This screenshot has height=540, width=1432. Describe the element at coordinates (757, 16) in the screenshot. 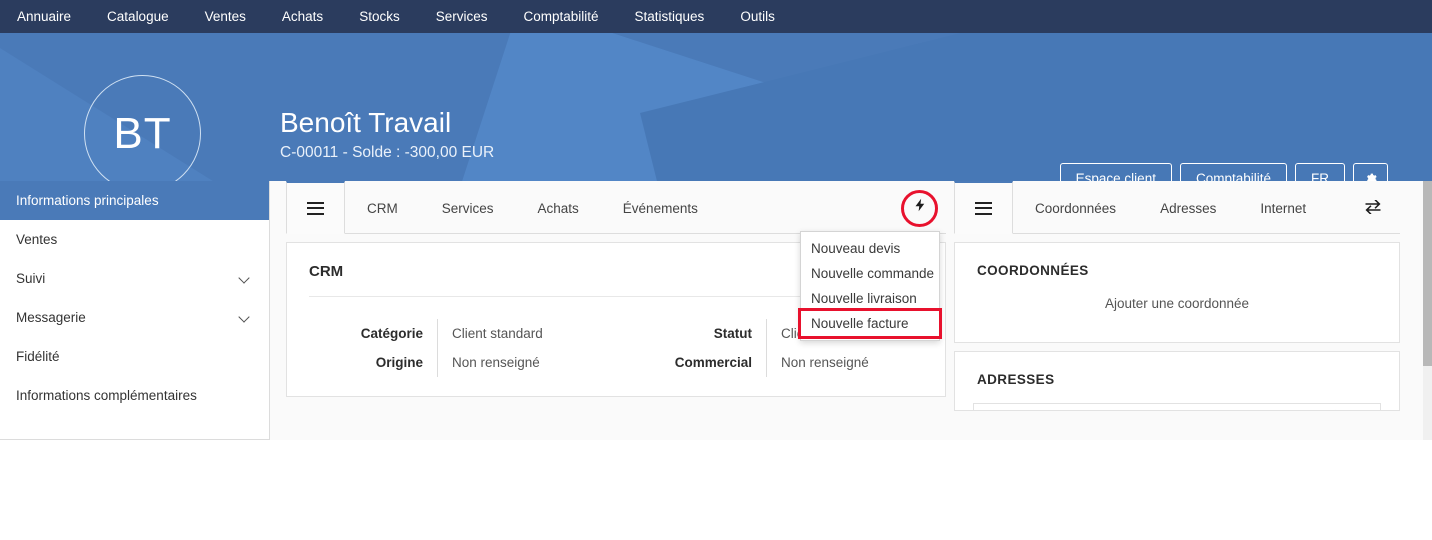

I see `topnav-item-outils: Outils` at that location.